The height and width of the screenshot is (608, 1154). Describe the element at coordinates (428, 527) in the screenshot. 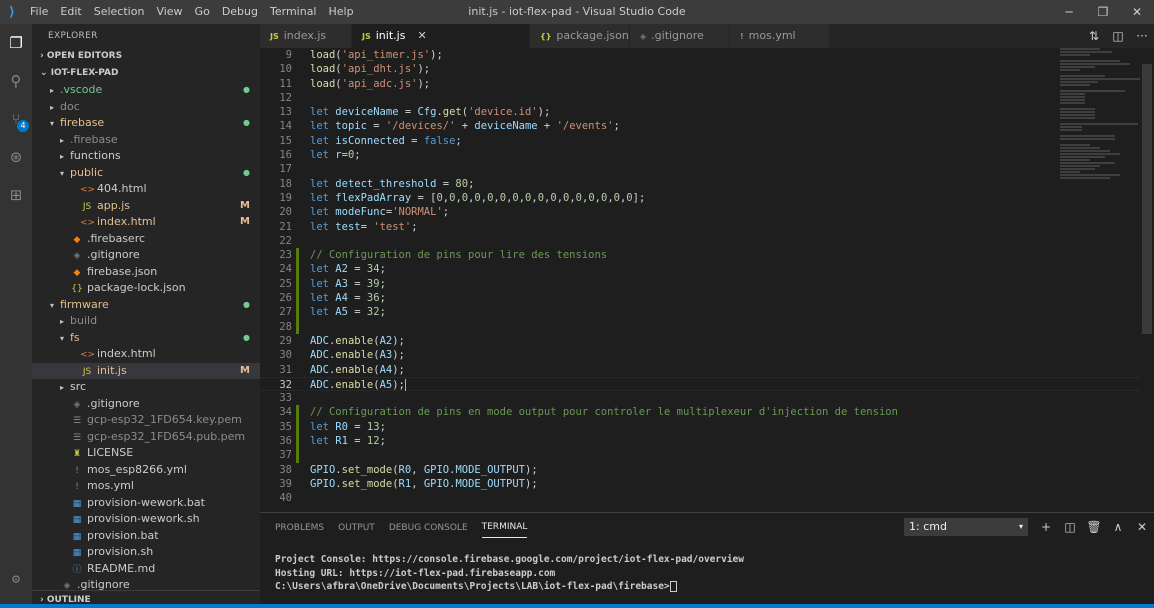

I see `panel-tab-debug-console: DEBUG CONSOLE` at that location.